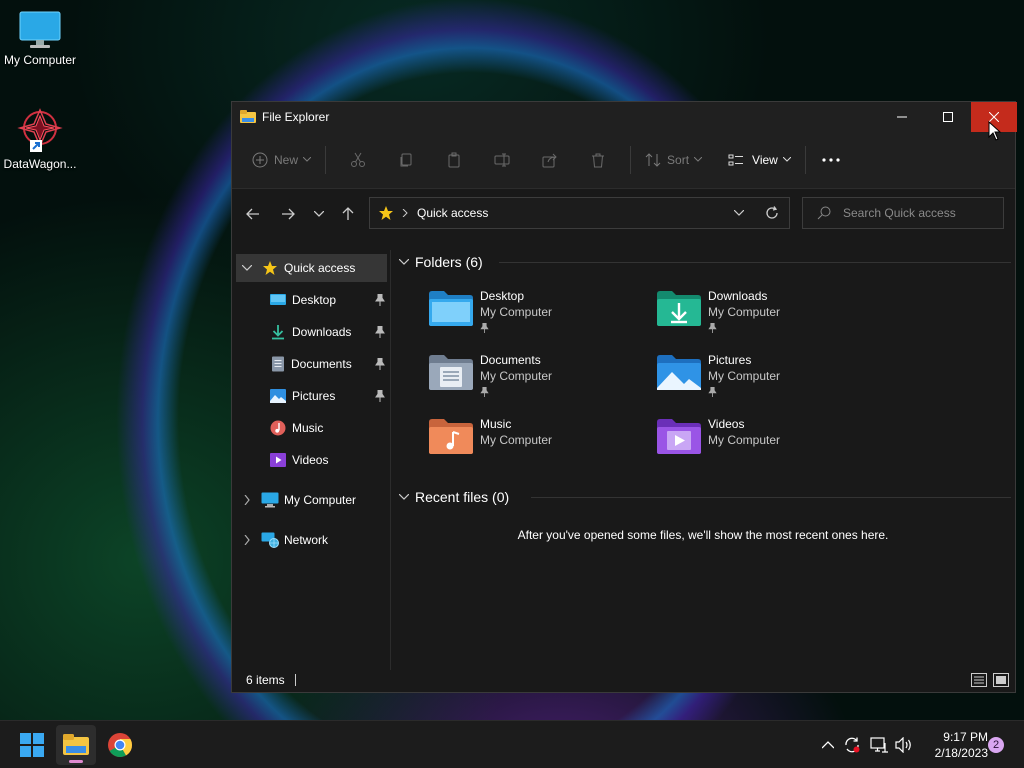  Describe the element at coordinates (899, 213) in the screenshot. I see `search-placeholder: Search Quick access` at that location.